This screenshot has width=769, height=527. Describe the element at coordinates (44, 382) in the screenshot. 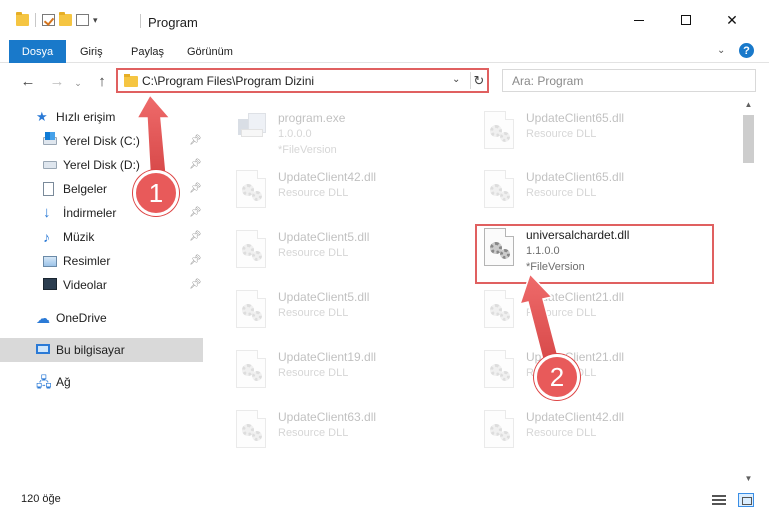

I see `network-icon: 🖧︎` at that location.